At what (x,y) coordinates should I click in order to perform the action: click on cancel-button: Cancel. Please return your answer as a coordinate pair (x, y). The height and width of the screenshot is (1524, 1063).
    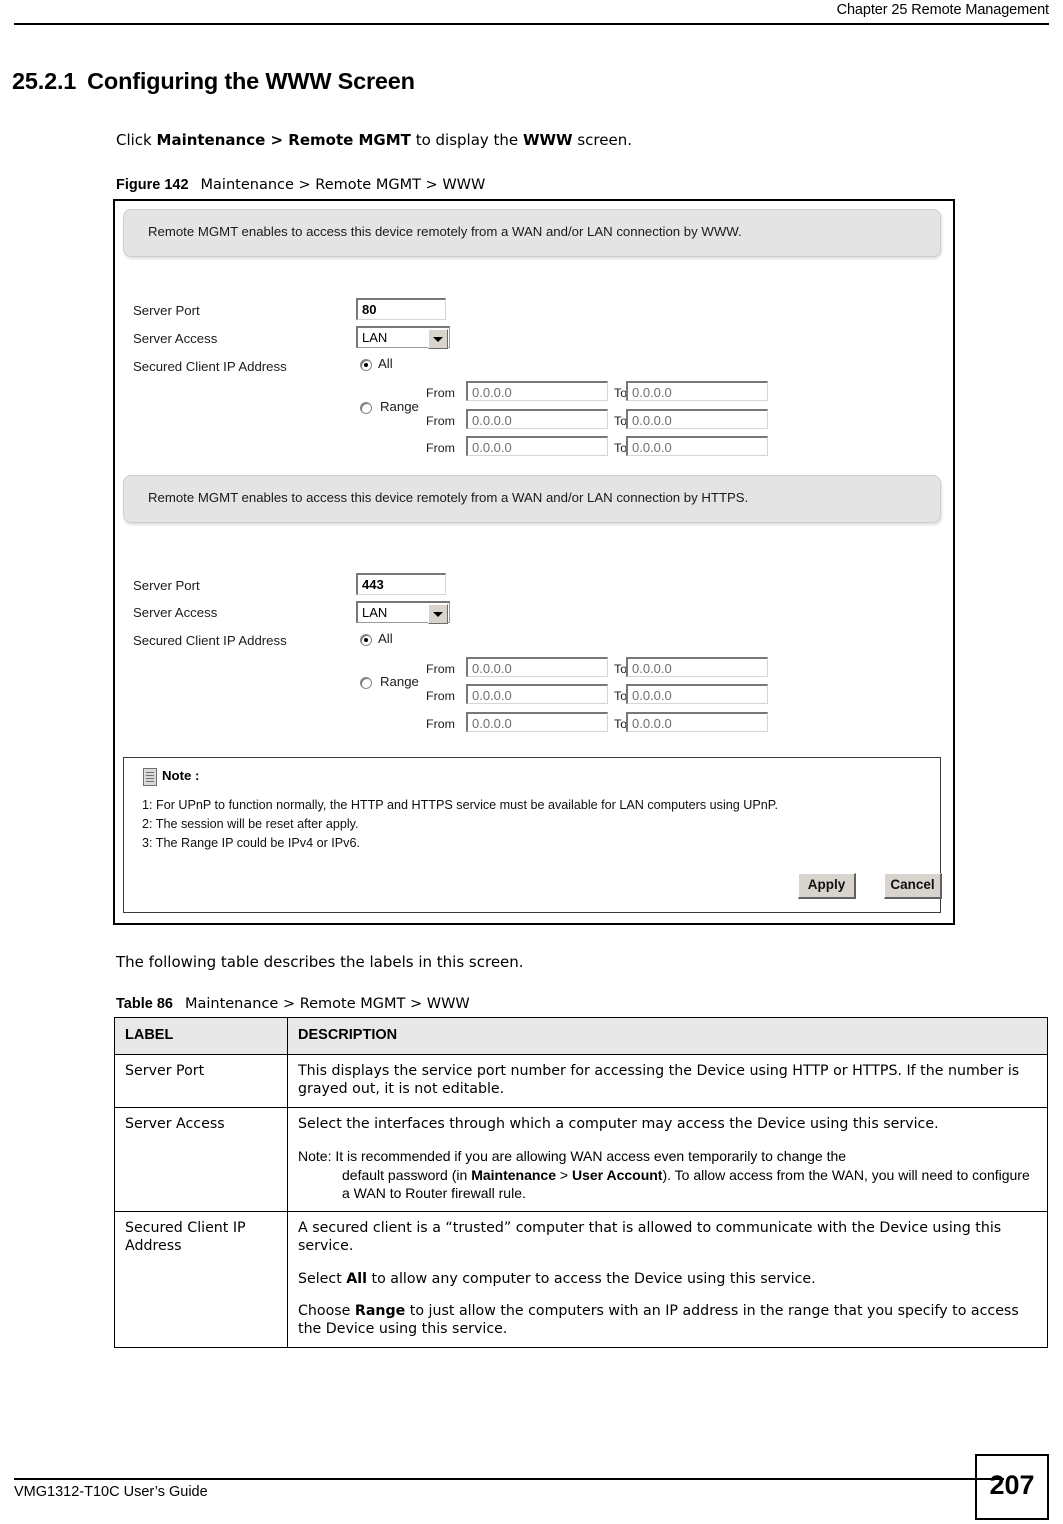
    Looking at the image, I should click on (913, 886).